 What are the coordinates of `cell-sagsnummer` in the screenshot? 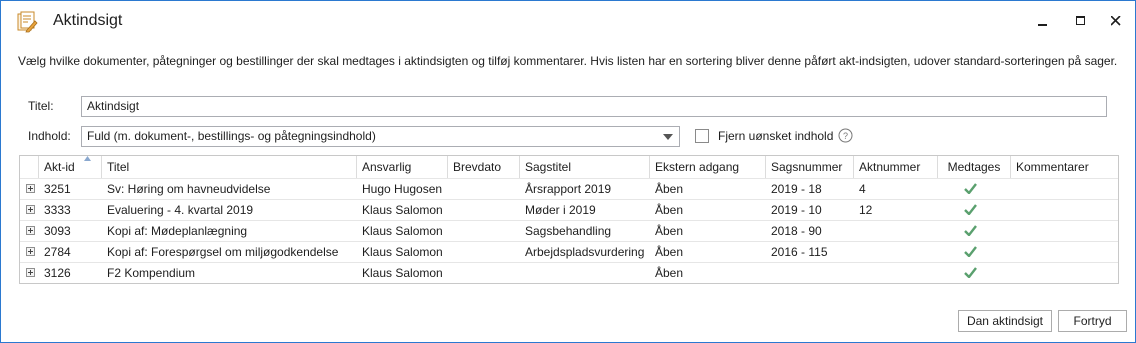 It's located at (810, 273).